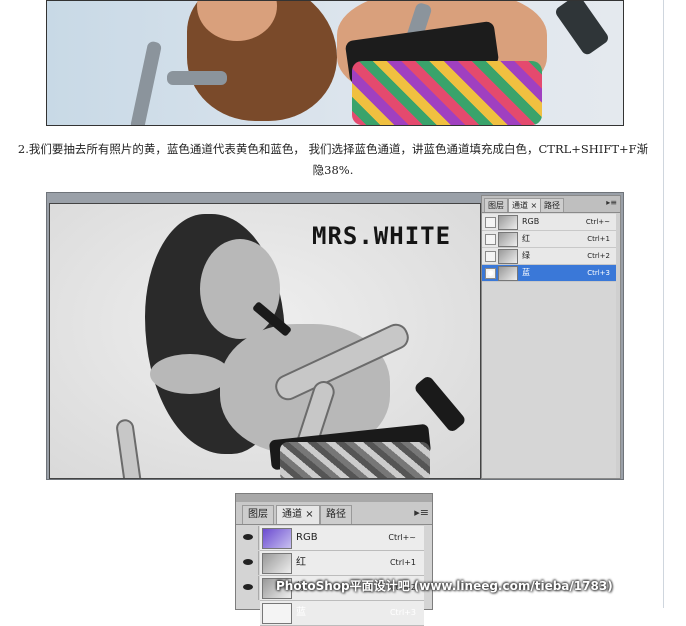 Image resolution: width=686 pixels, height=626 pixels. What do you see at coordinates (342, 613) in the screenshot?
I see `channel-row-blue: 蓝 Ctrl+3` at bounding box center [342, 613].